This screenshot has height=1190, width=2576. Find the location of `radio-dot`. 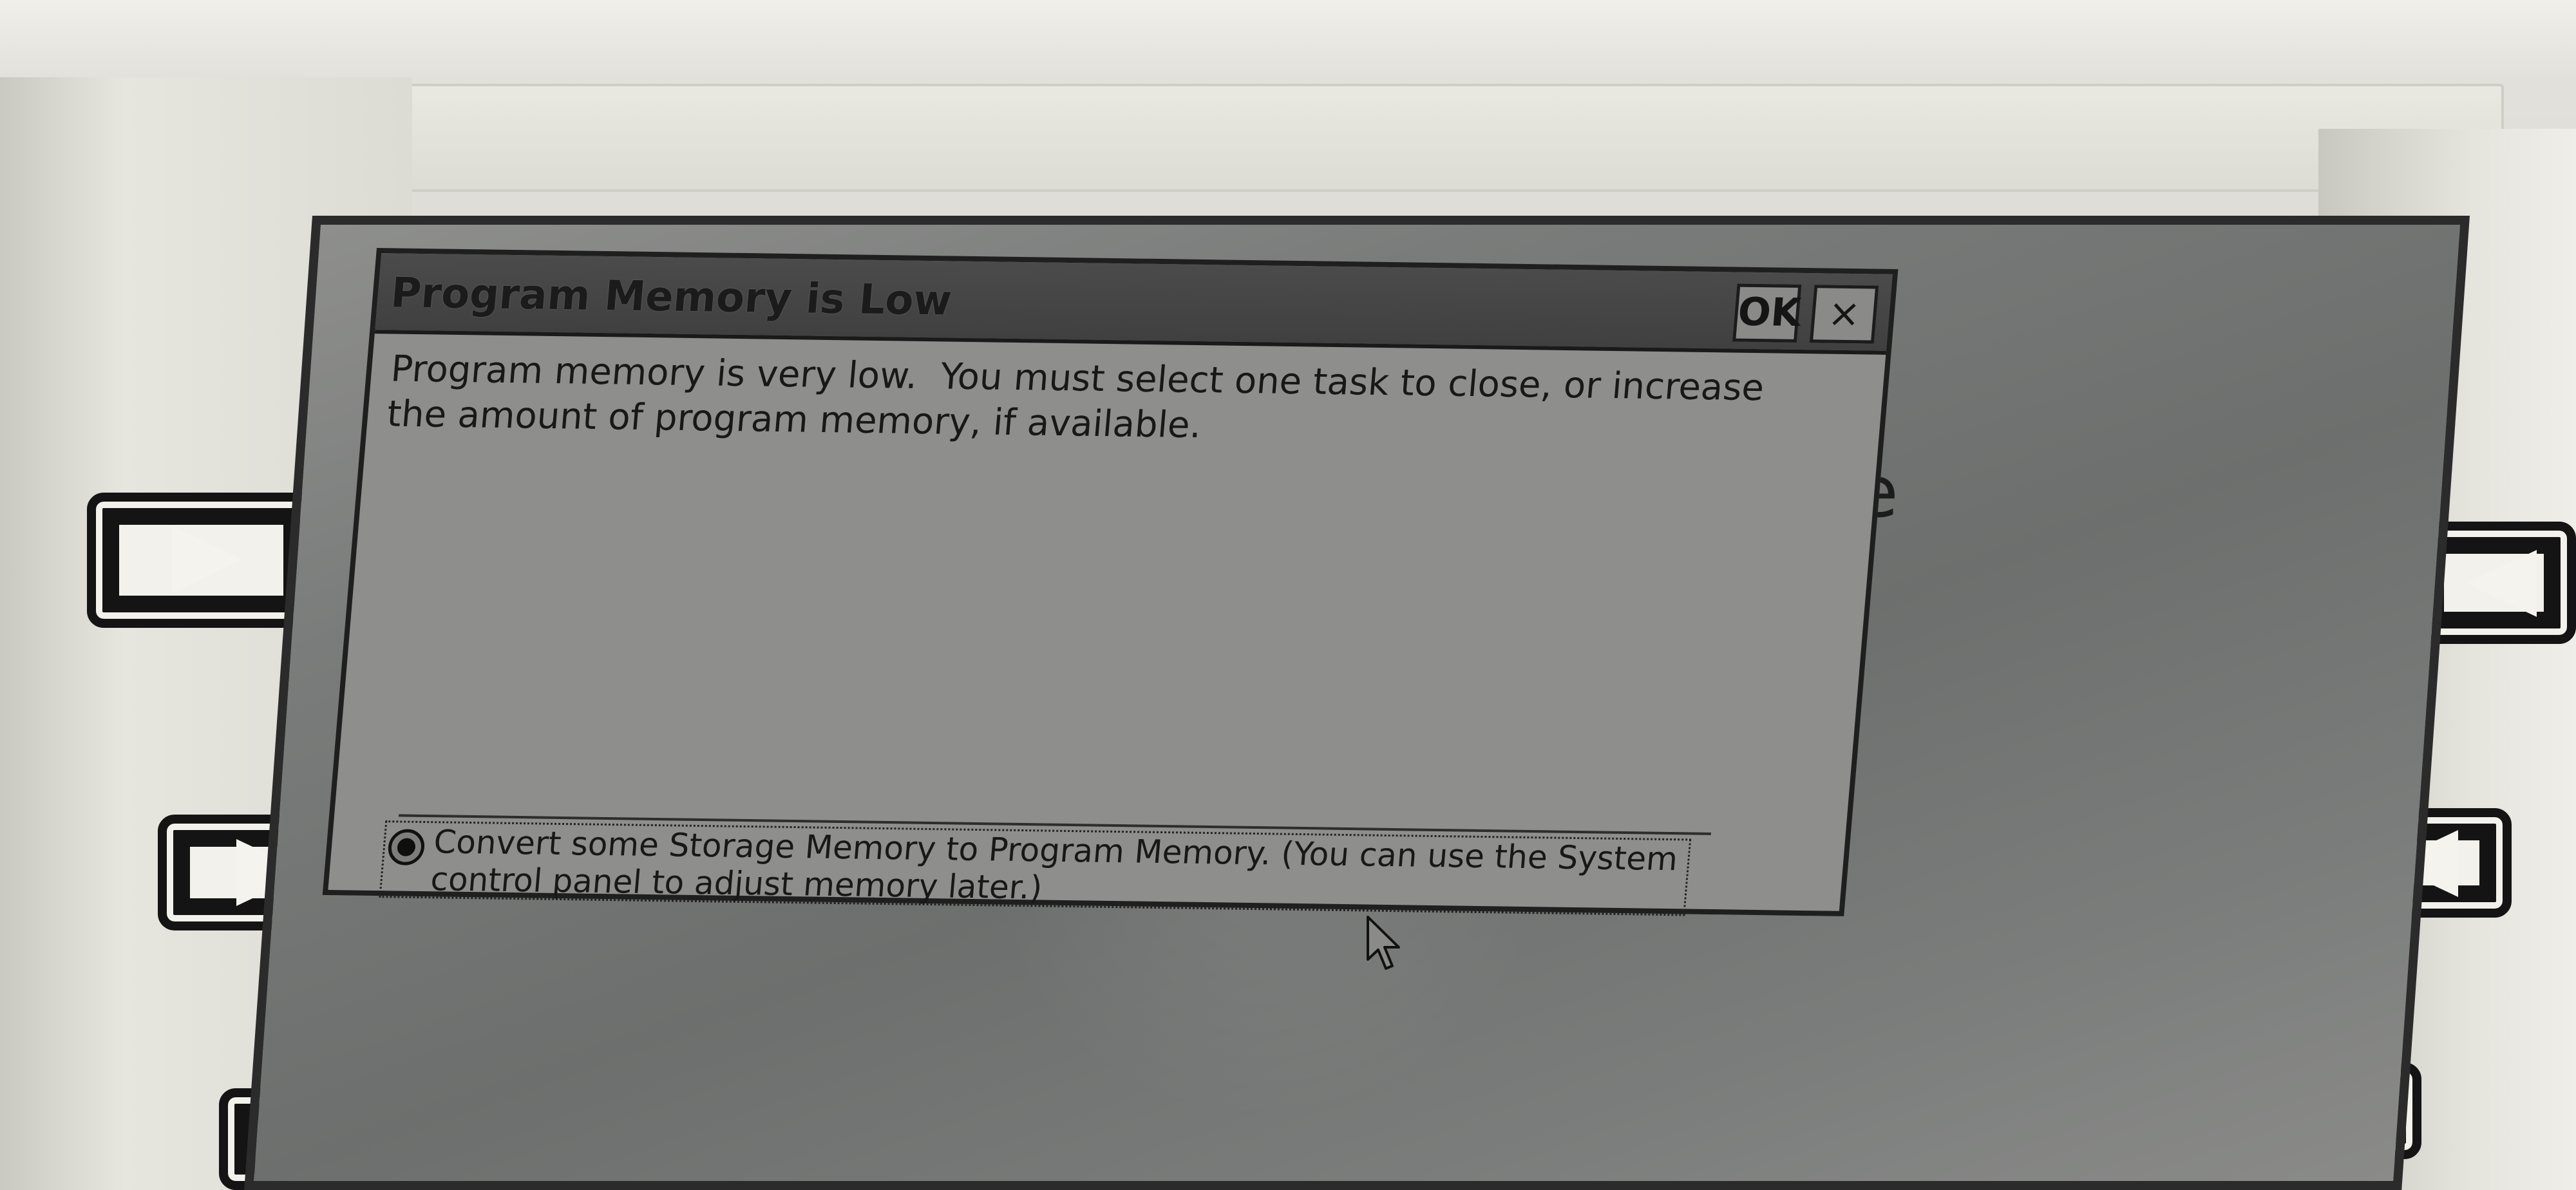

radio-dot is located at coordinates (406, 847).